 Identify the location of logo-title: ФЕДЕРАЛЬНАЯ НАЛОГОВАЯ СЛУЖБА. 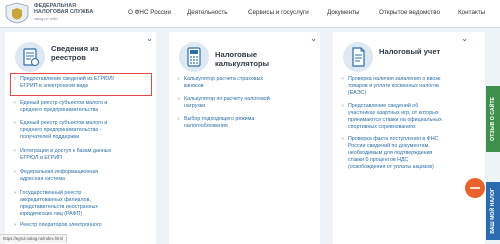
(79, 9).